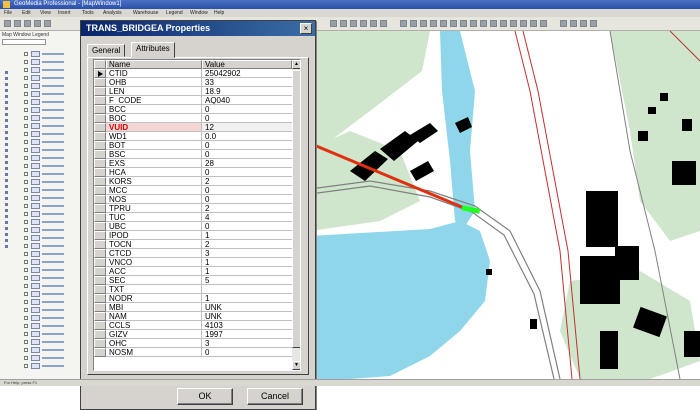 This screenshot has width=700, height=410. What do you see at coordinates (247, 136) in the screenshot?
I see `attribute-value: 0.0` at bounding box center [247, 136].